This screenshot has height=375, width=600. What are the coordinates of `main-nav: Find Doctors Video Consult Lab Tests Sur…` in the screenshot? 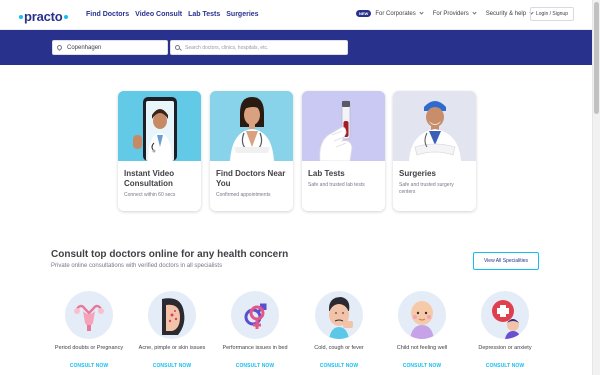 It's located at (172, 14).